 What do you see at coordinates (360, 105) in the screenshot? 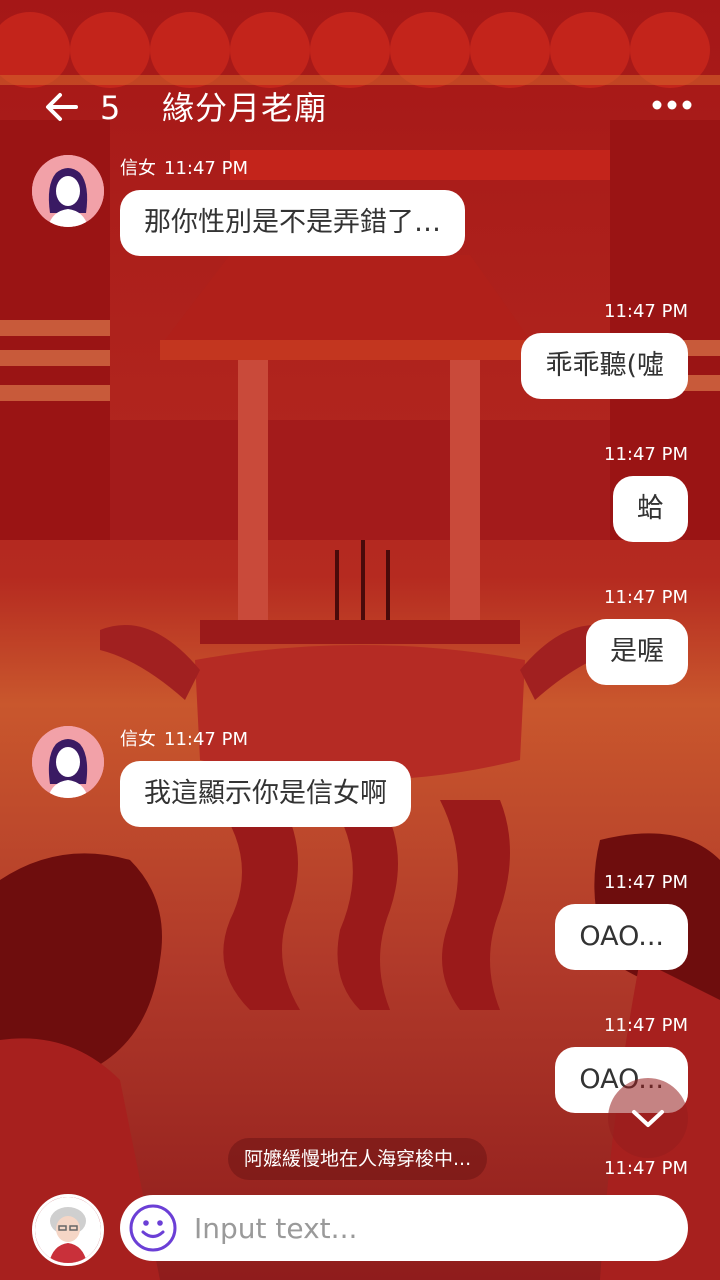
I see `chat-header: 5 緣分月老廟` at bounding box center [360, 105].